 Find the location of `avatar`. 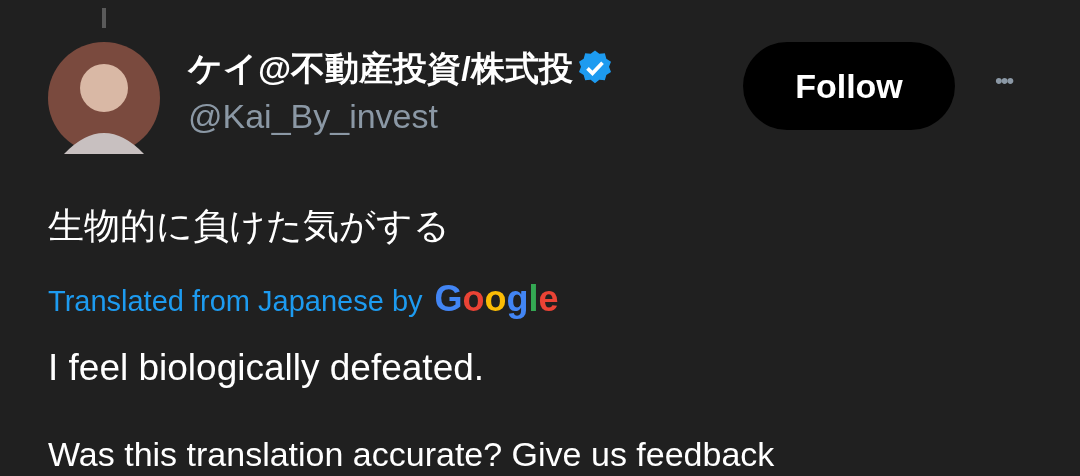

avatar is located at coordinates (104, 98).